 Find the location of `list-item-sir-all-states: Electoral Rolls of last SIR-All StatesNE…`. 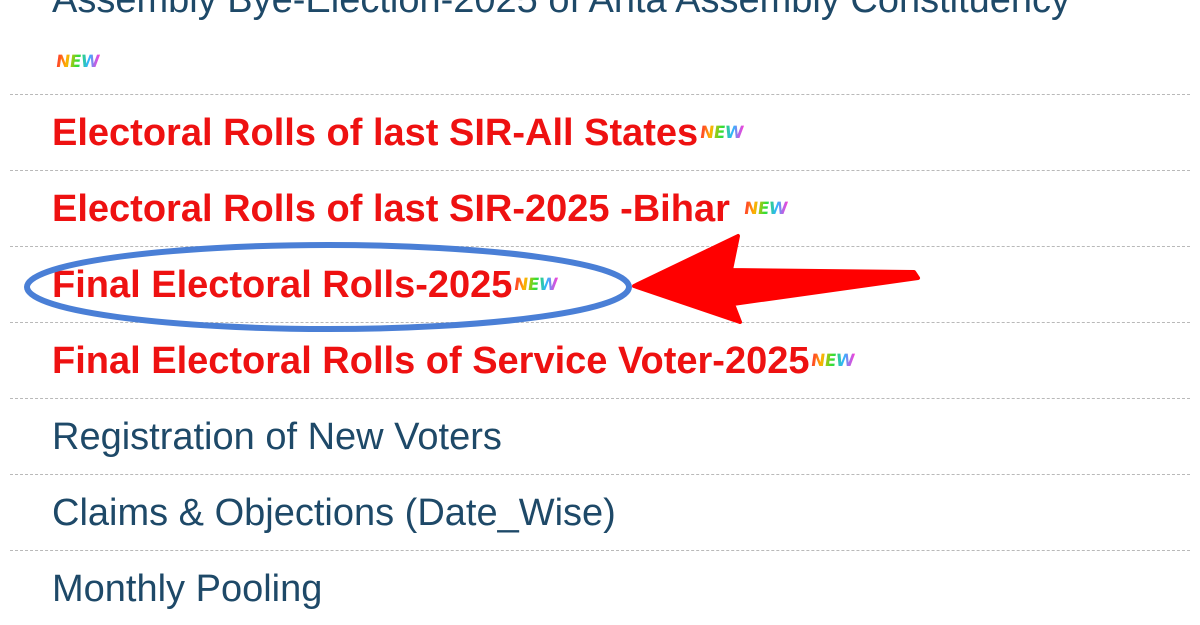

list-item-sir-all-states: Electoral Rolls of last SIR-All StatesNE… is located at coordinates (600, 133).